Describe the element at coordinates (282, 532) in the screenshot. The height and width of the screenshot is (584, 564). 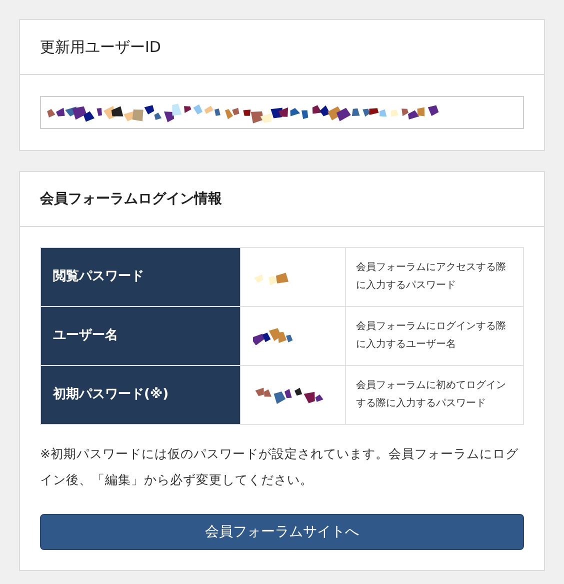
I see `forum-site-button: 会員フォーラムサイトへ` at that location.